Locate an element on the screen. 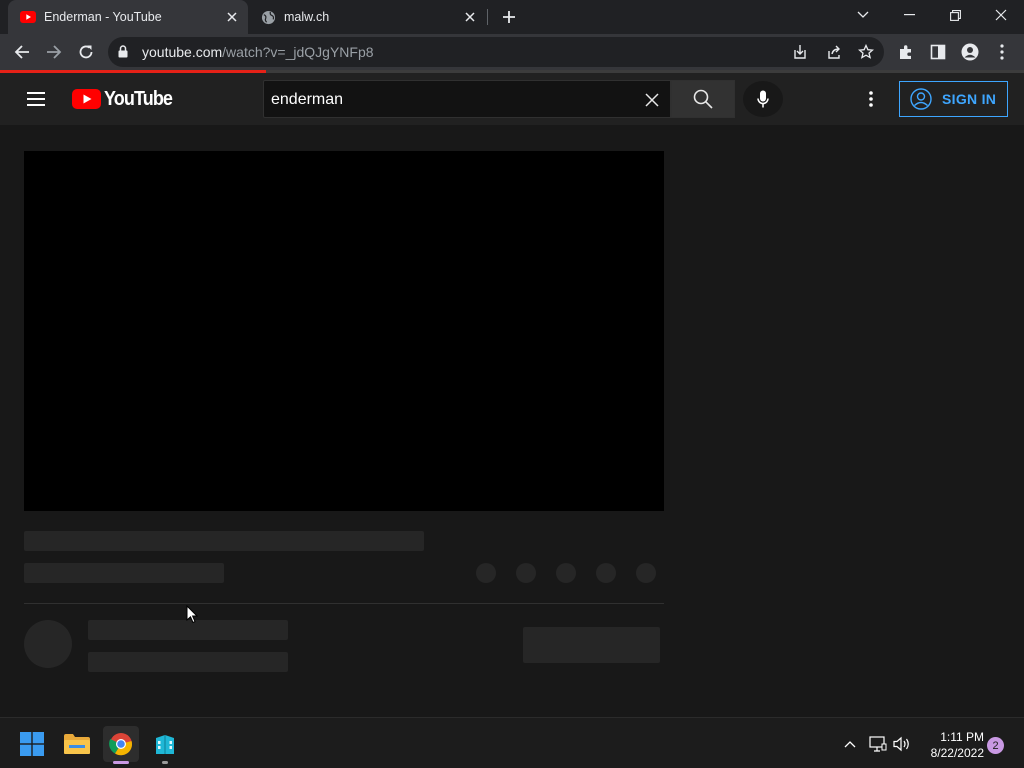 The height and width of the screenshot is (768, 1024). restore-button is located at coordinates (955, 15).